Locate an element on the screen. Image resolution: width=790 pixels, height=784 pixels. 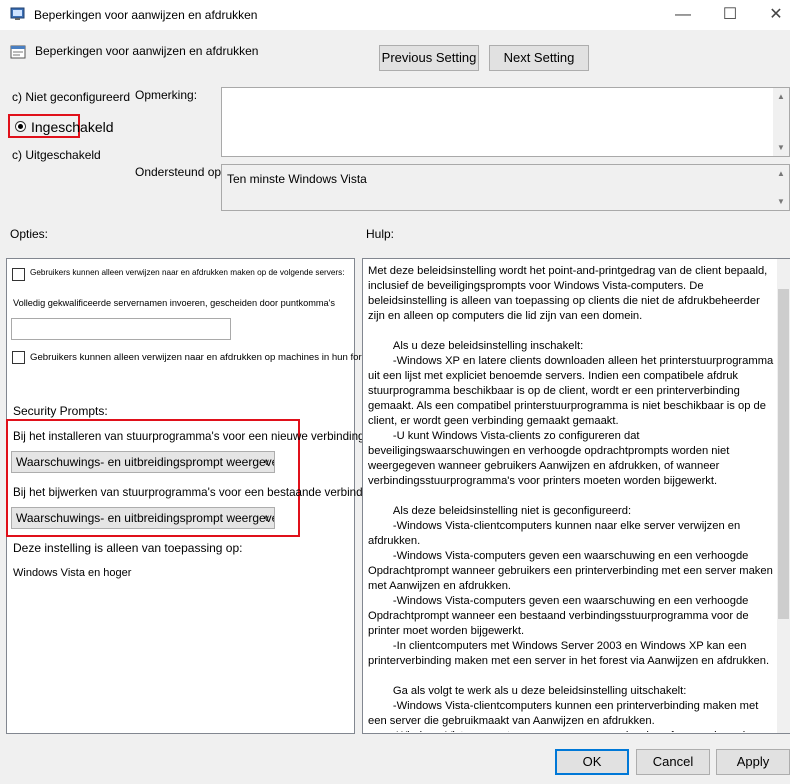
supported-value: Ten minste Windows Vista is located at coordinates (297, 179).